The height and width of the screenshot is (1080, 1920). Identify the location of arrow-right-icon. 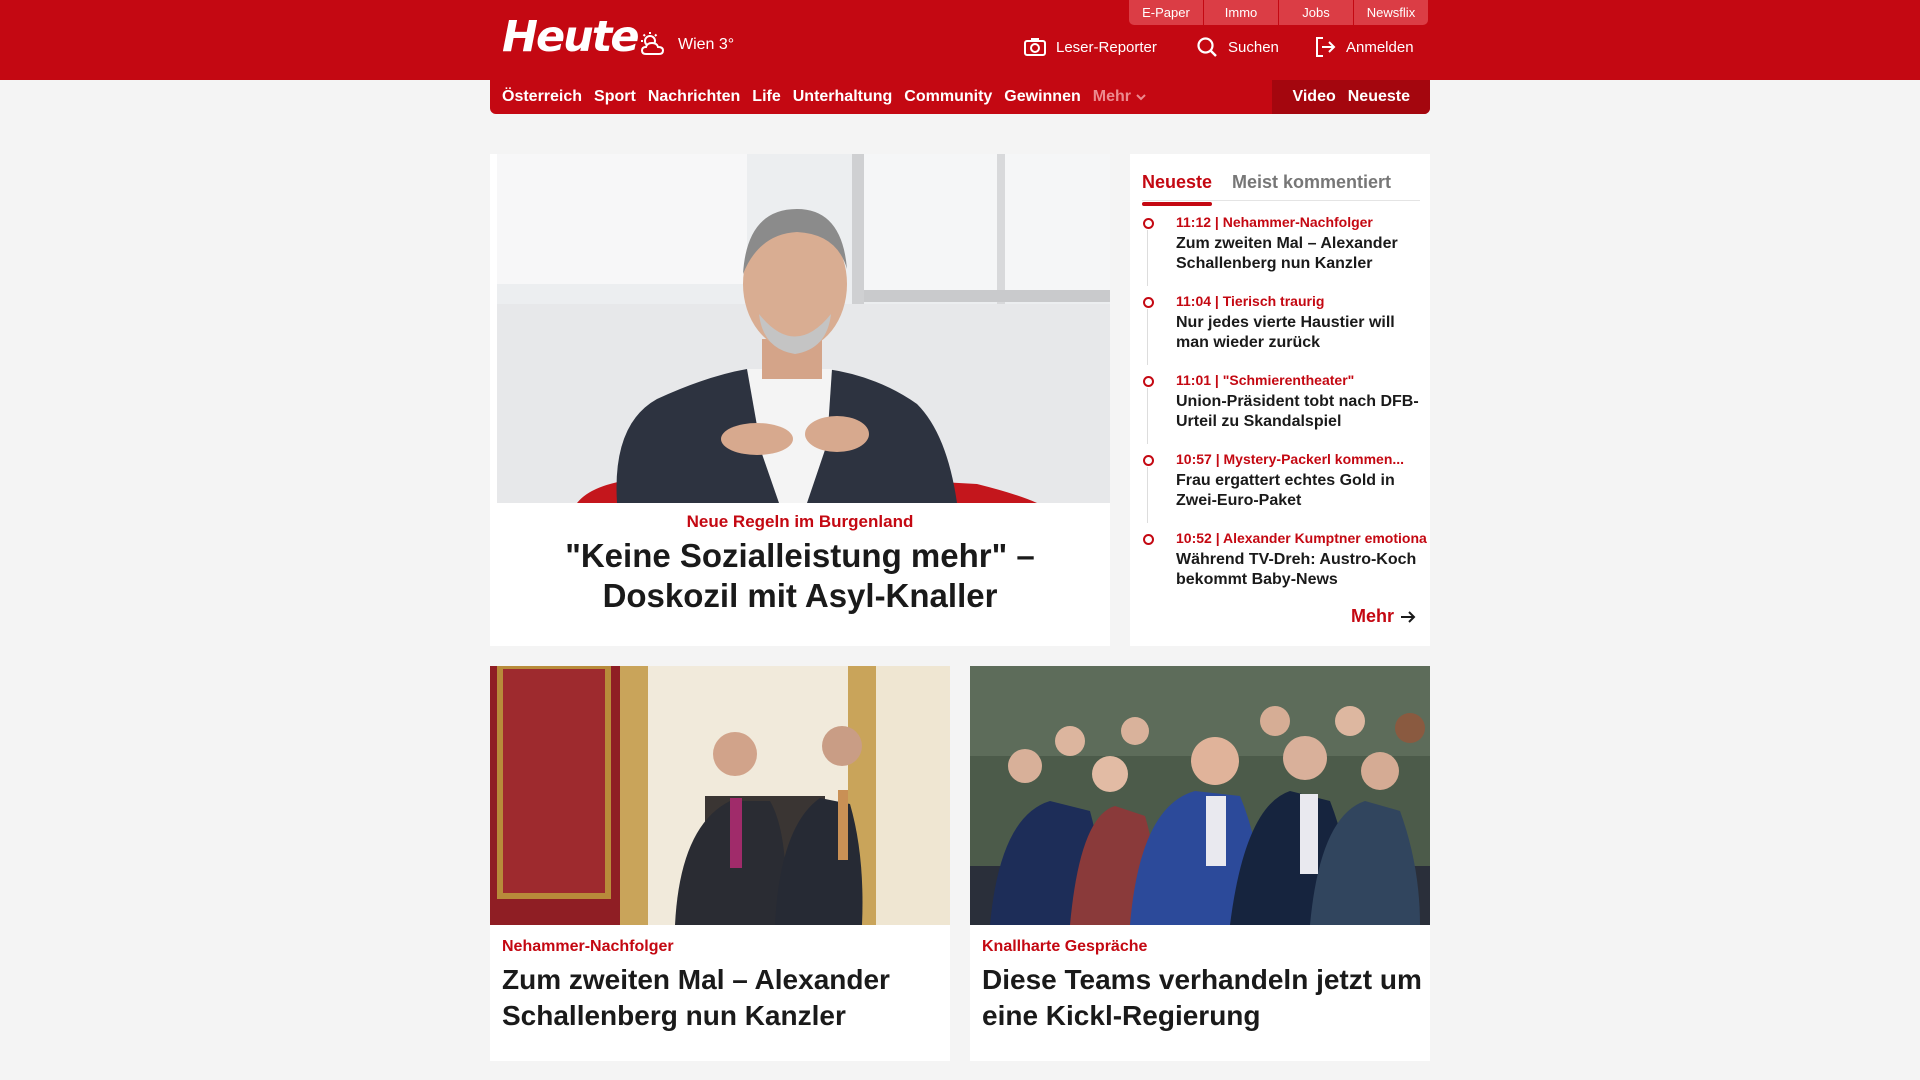
(1408, 616).